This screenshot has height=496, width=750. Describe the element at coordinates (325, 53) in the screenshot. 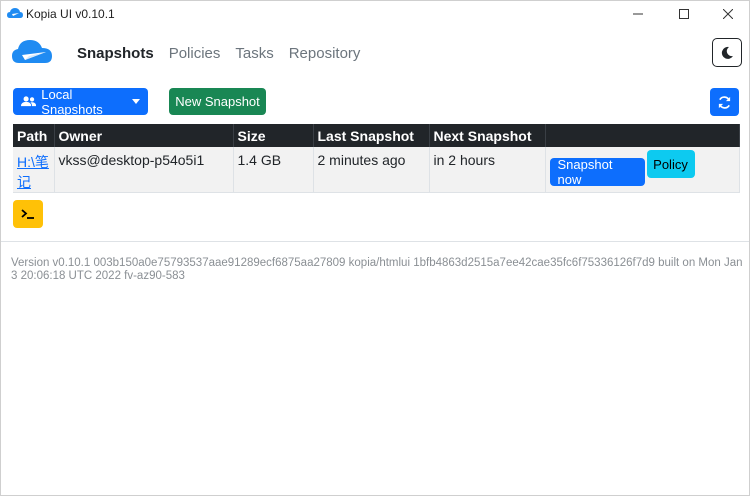

I see `nav-repository: Repository` at that location.